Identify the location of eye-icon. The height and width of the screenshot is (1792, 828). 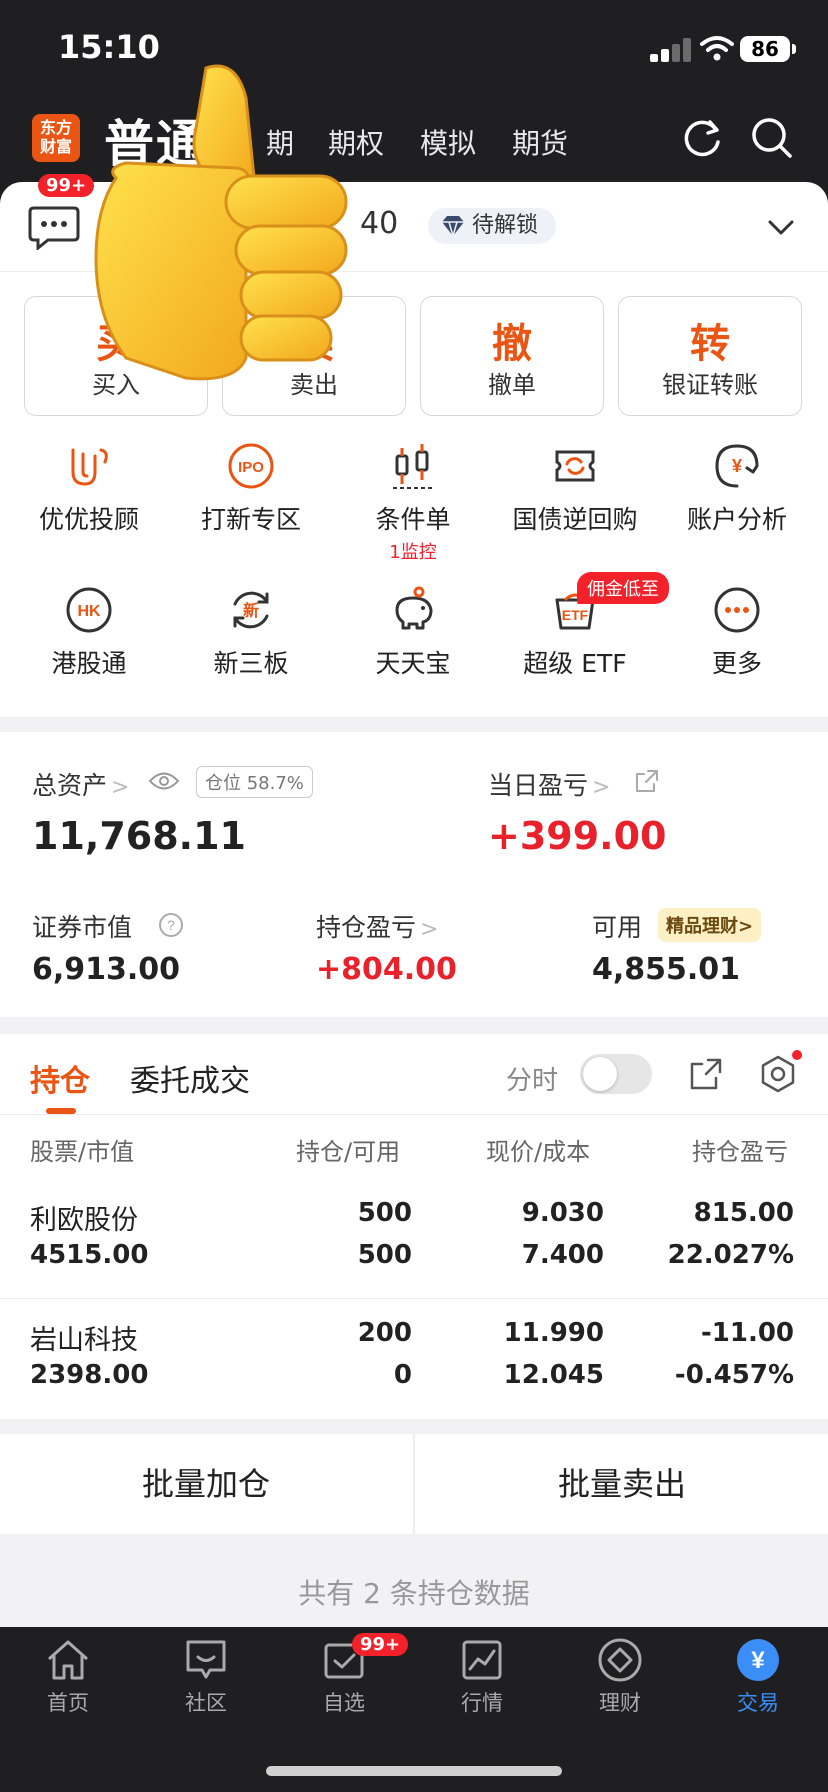
(164, 781).